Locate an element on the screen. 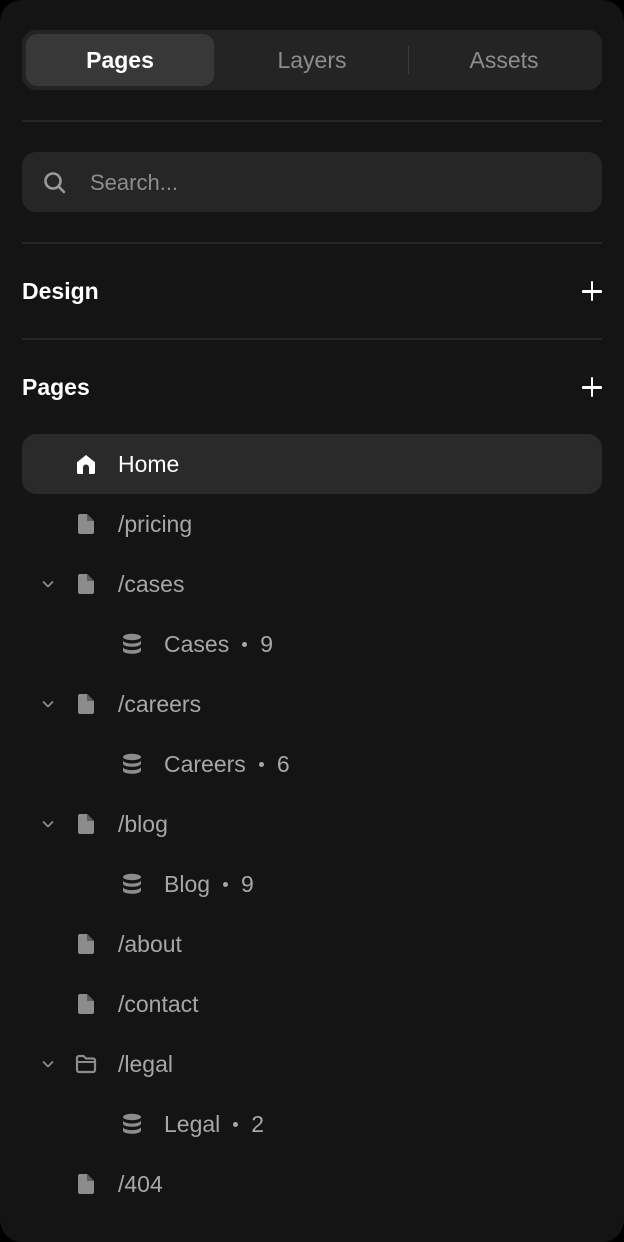 This screenshot has height=1242, width=624. search-input is located at coordinates (335, 183).